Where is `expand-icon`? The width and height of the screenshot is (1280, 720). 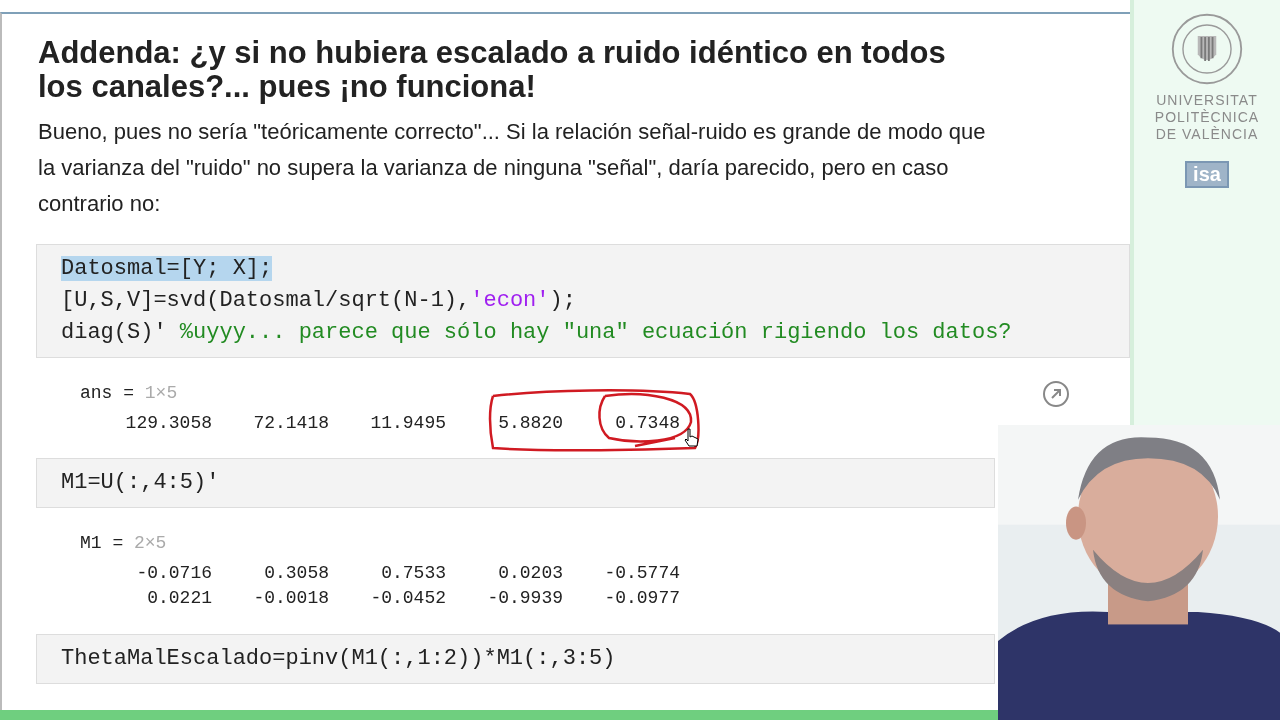 expand-icon is located at coordinates (1056, 394).